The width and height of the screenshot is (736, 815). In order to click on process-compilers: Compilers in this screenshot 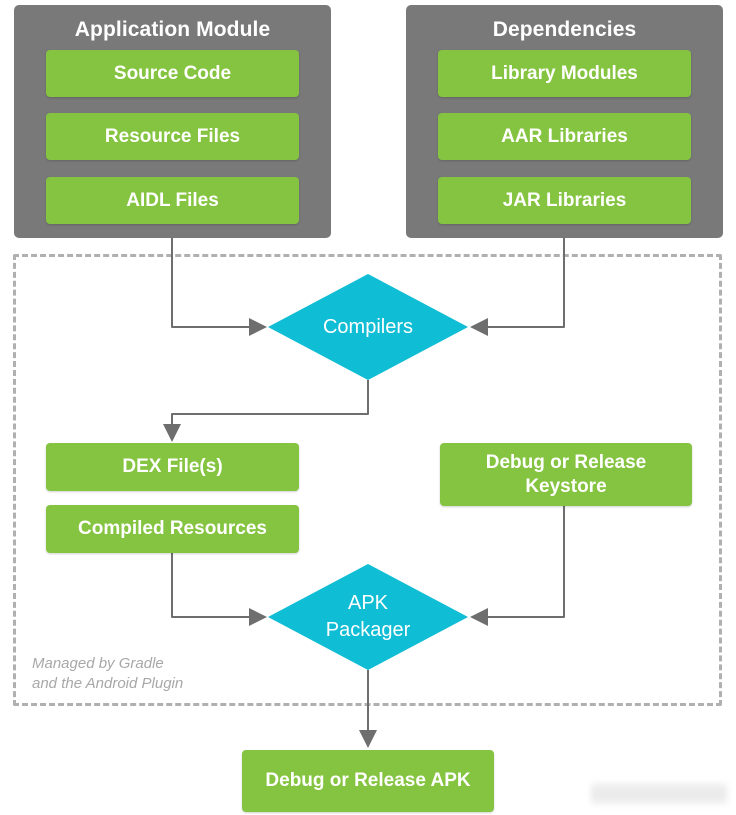, I will do `click(368, 327)`.